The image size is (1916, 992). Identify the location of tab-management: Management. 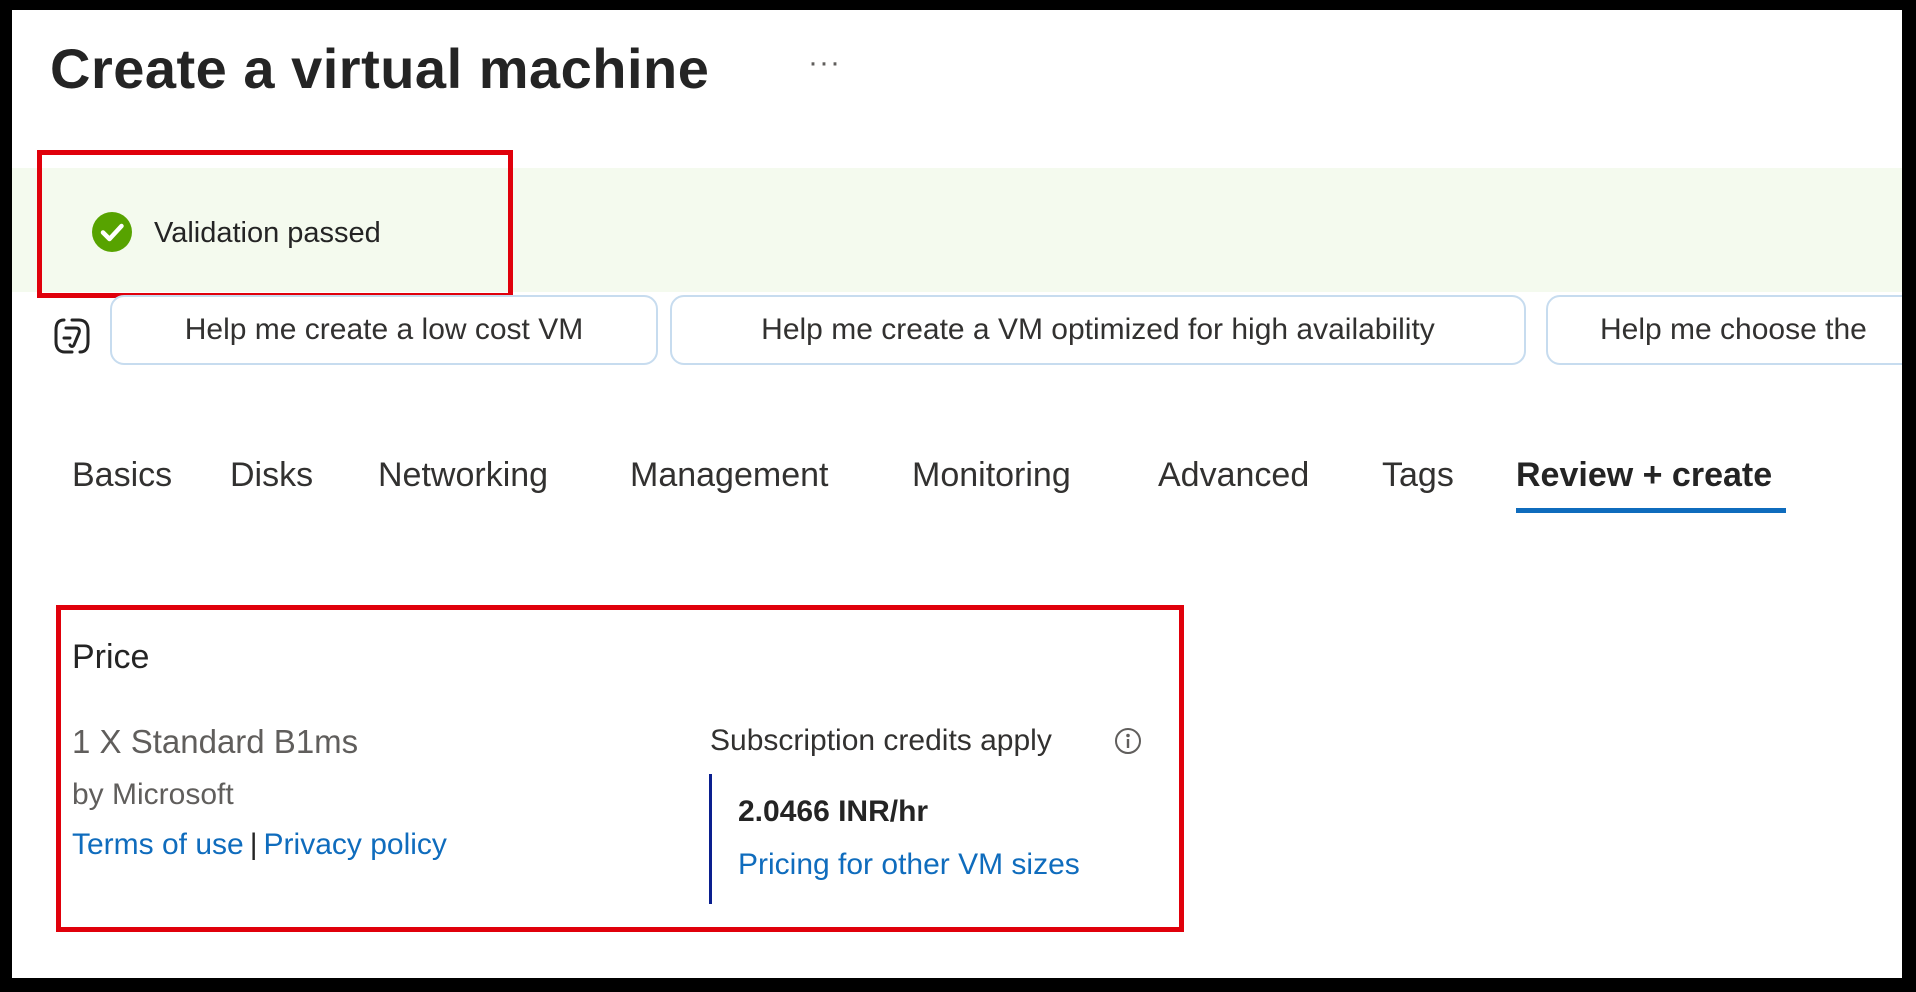
(729, 475).